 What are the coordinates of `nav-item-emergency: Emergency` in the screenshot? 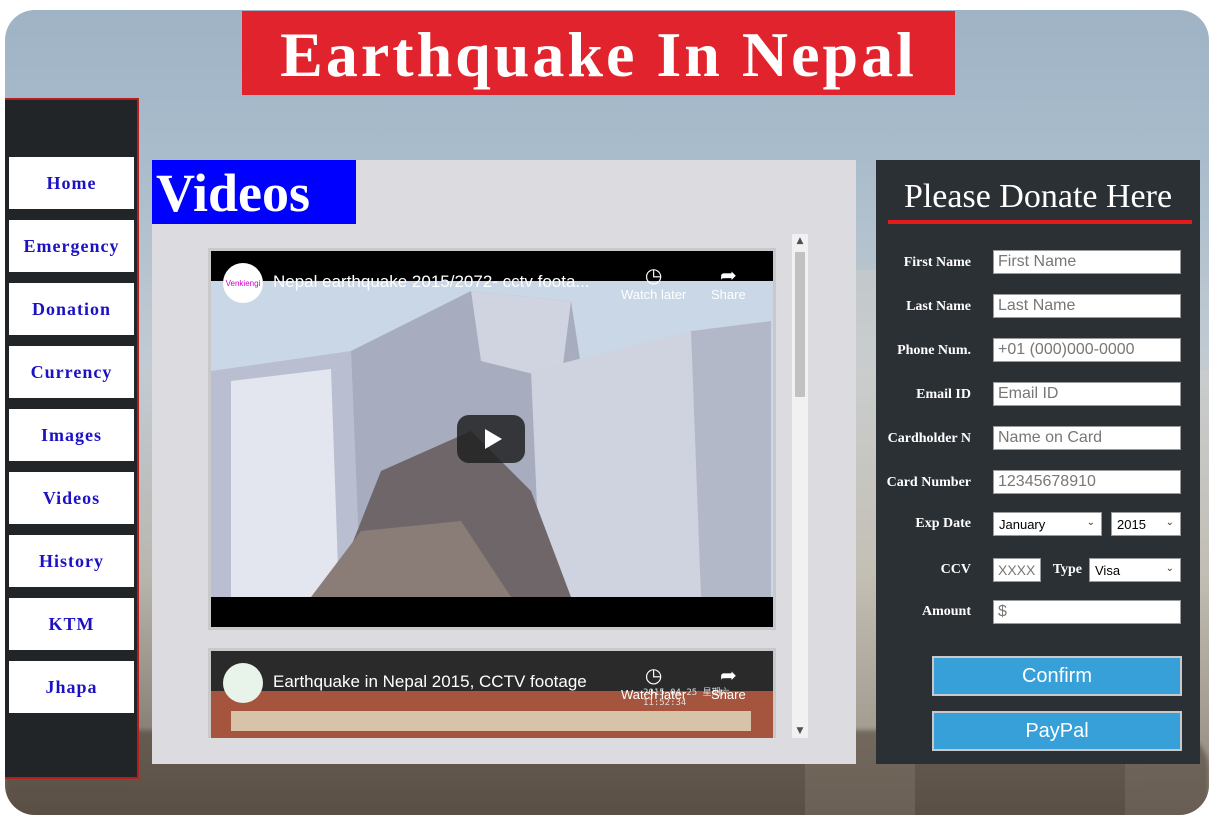 It's located at (71, 246).